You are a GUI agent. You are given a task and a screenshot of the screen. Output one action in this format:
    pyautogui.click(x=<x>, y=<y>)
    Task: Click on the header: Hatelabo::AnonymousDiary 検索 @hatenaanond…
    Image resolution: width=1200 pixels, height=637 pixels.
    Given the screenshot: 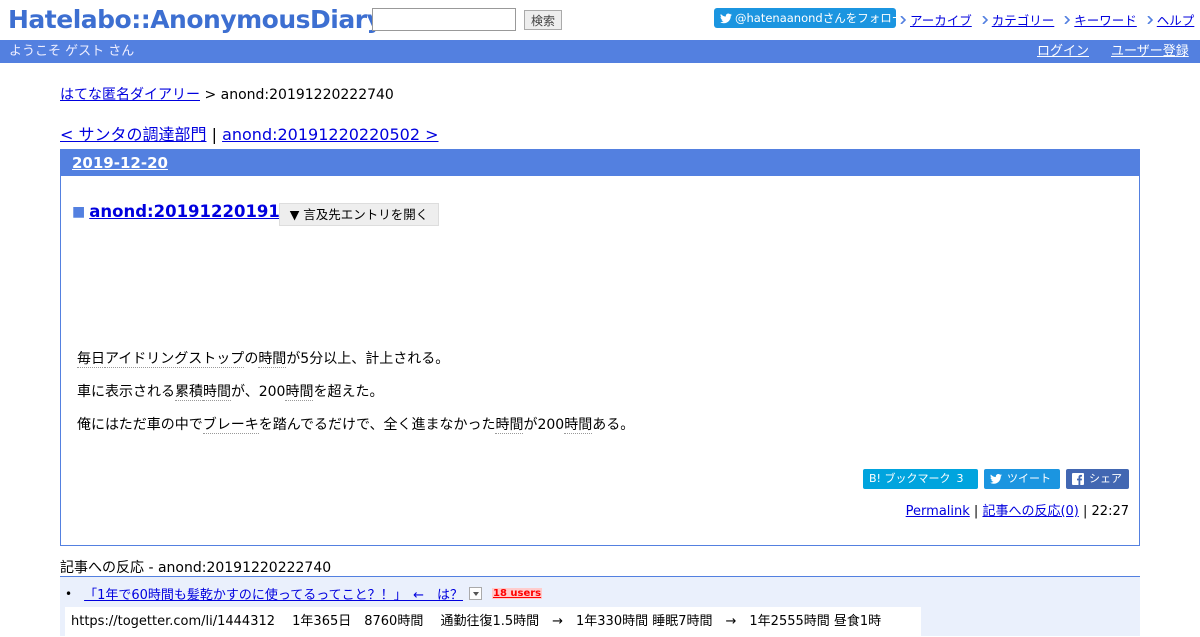 What is the action you would take?
    pyautogui.click(x=600, y=20)
    